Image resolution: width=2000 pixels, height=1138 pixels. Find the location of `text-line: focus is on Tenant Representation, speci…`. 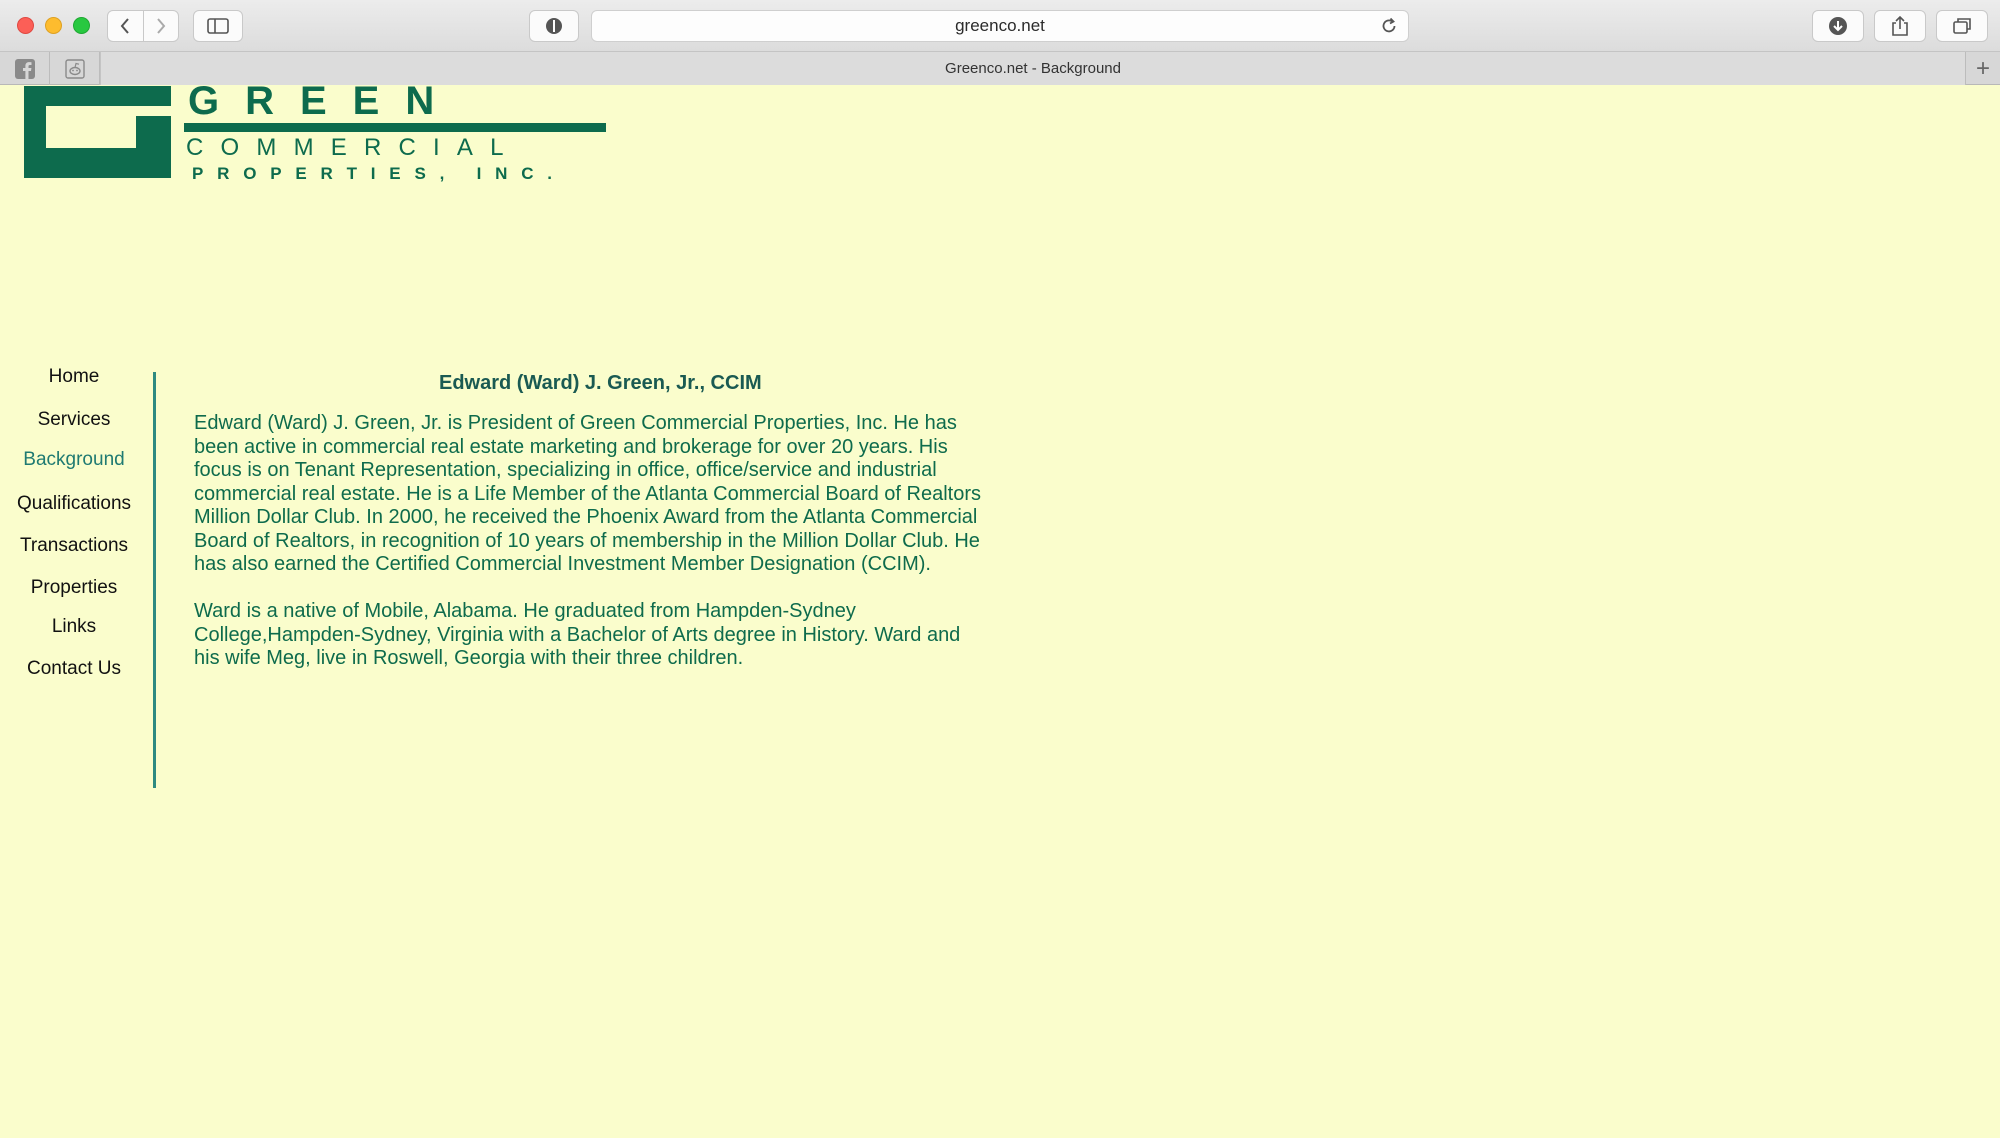

text-line: focus is on Tenant Representation, speci… is located at coordinates (565, 470).